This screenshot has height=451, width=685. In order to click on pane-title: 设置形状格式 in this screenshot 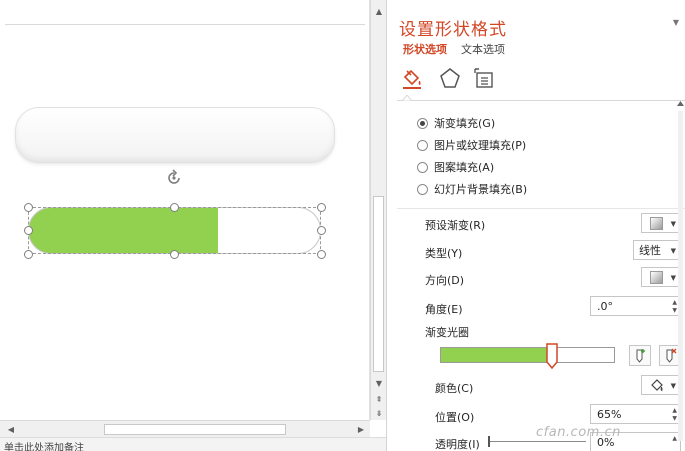, I will do `click(453, 30)`.